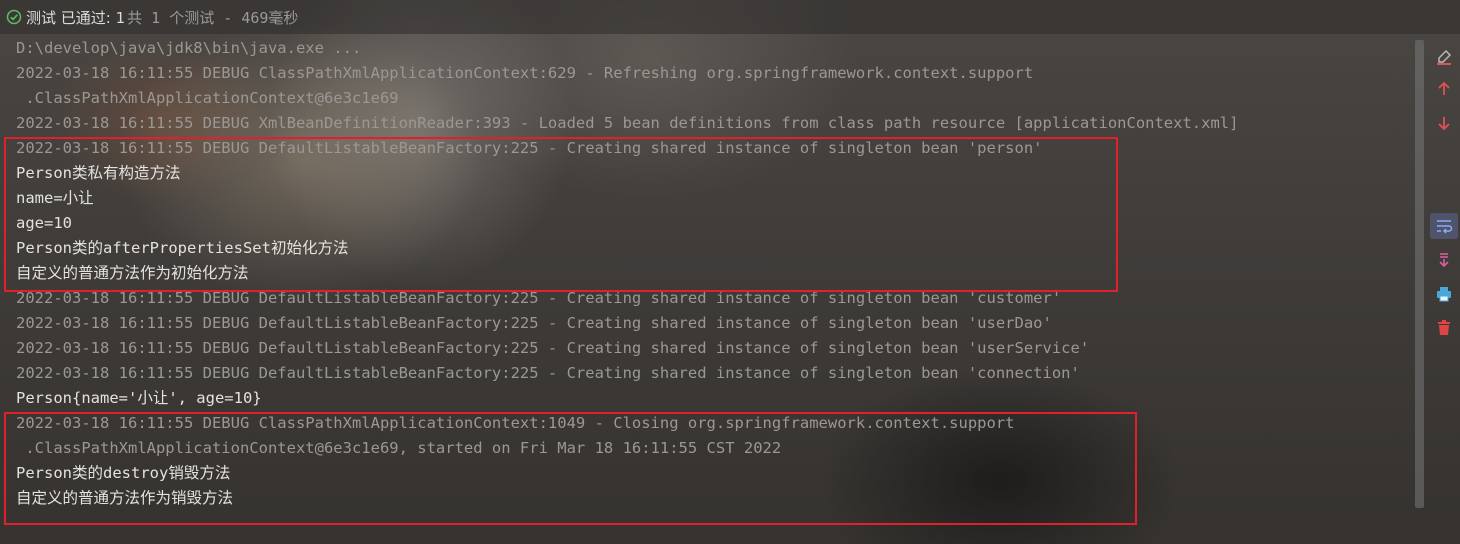  I want to click on console-toolbar, so click(1444, 291).